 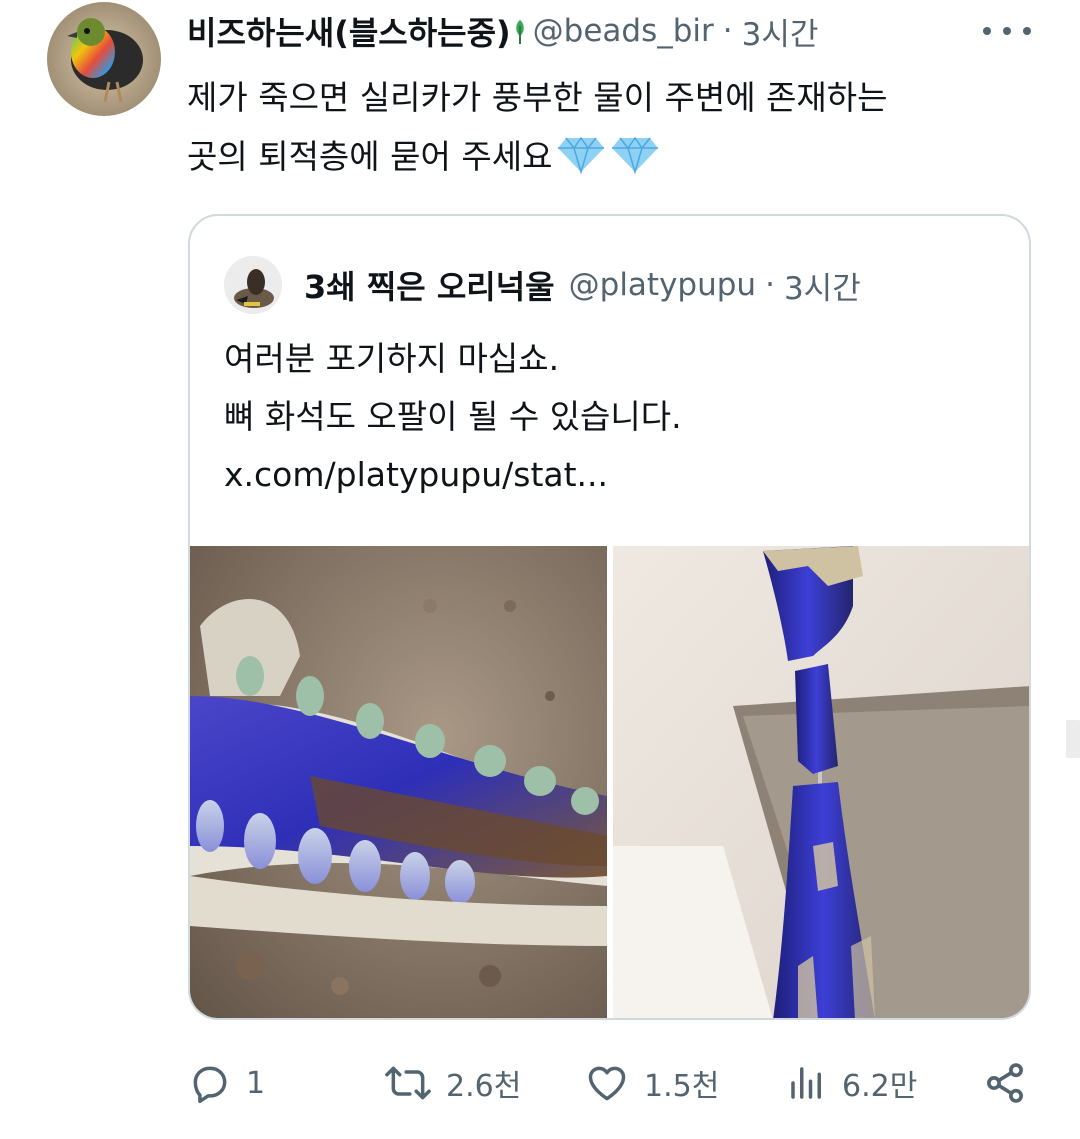 I want to click on more-horizontal-icon, so click(x=1007, y=31).